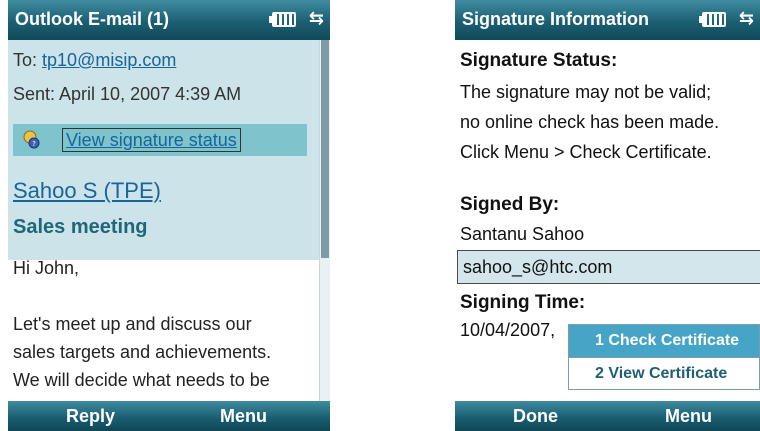  I want to click on window-title: Outlook E-mail (1), so click(92, 19).